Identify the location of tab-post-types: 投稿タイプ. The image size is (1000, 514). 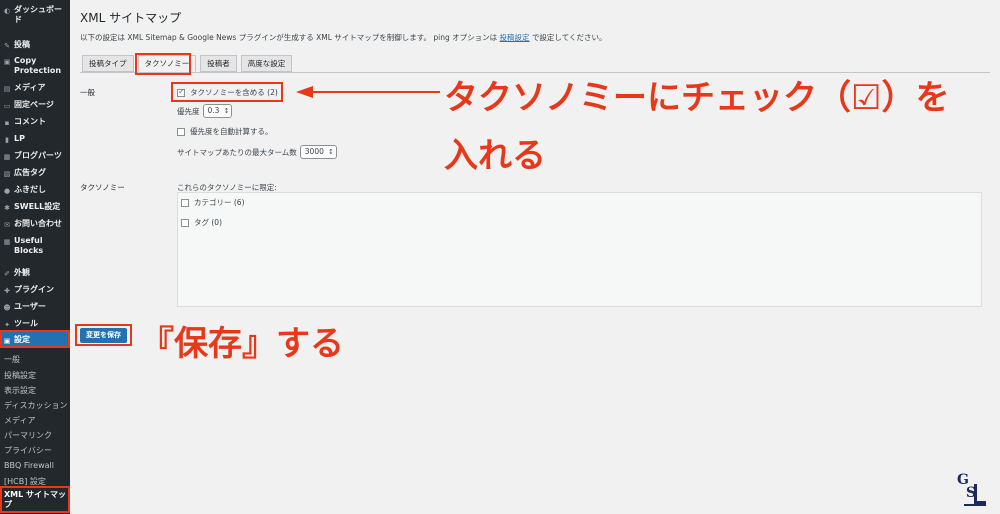
(108, 63).